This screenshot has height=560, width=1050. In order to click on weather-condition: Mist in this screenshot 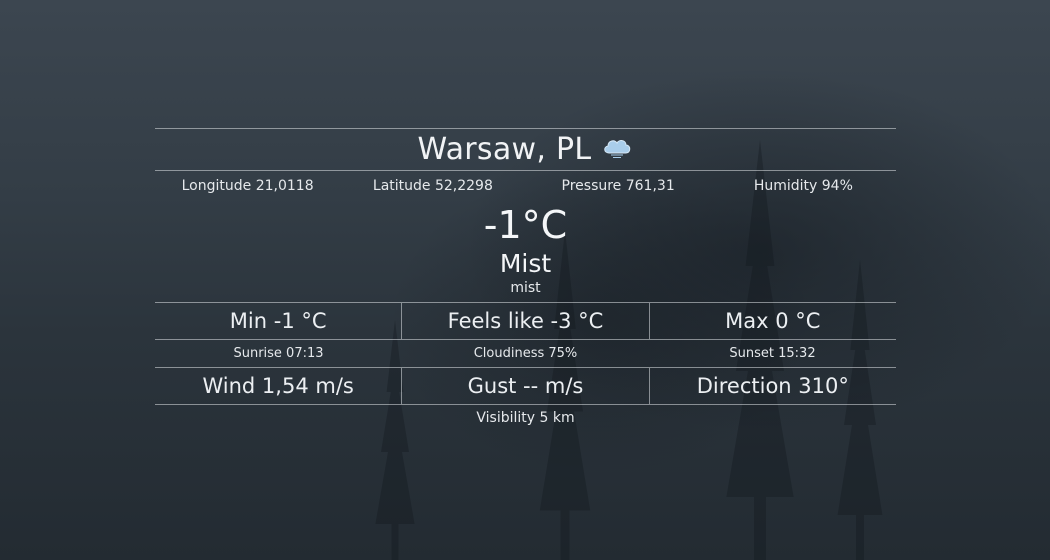, I will do `click(525, 263)`.